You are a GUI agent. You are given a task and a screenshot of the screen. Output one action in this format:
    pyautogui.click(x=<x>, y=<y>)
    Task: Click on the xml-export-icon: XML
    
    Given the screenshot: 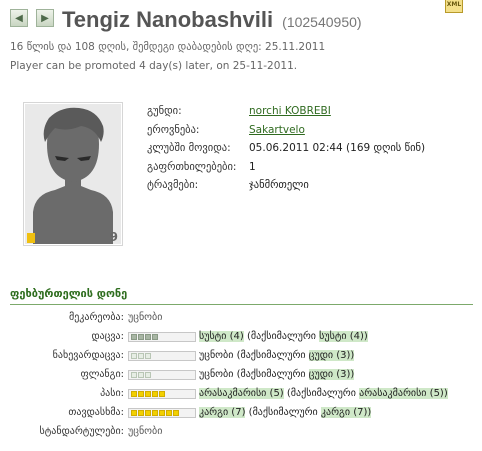 What is the action you would take?
    pyautogui.click(x=454, y=6)
    